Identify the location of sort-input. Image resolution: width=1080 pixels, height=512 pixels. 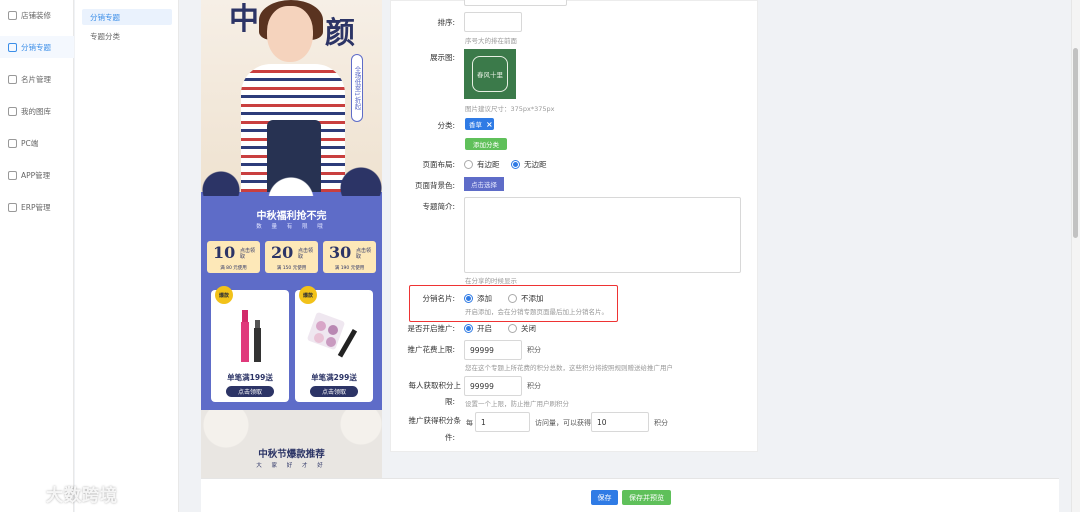
(493, 22).